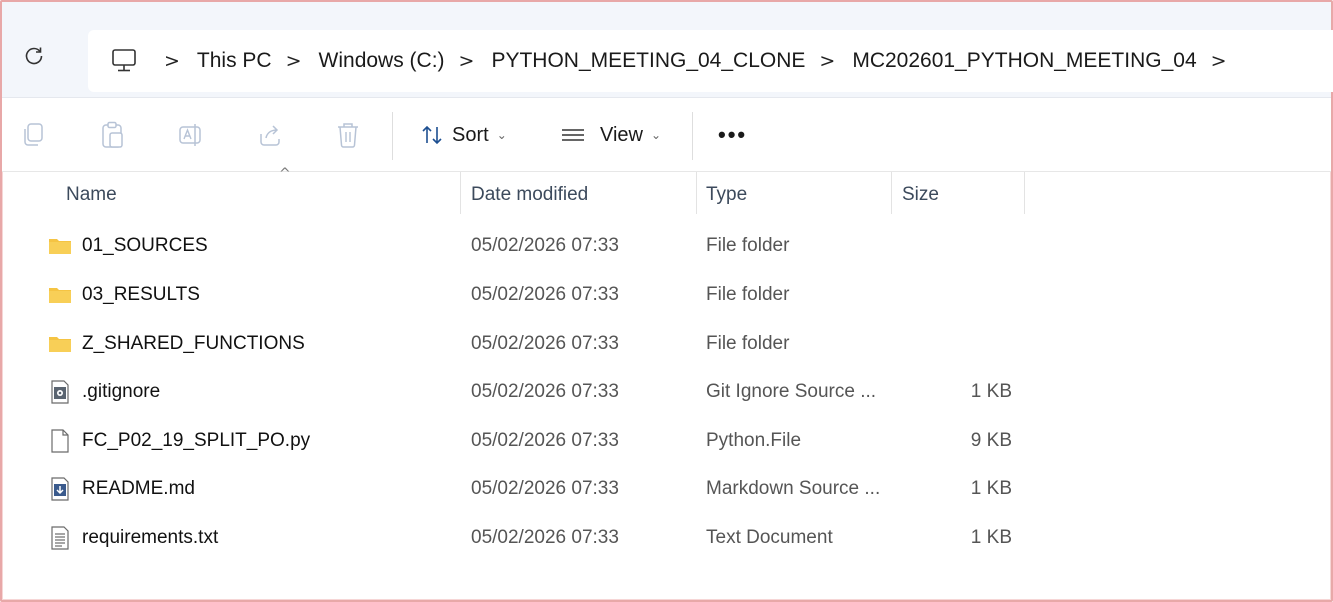  I want to click on delete-icon, so click(348, 135).